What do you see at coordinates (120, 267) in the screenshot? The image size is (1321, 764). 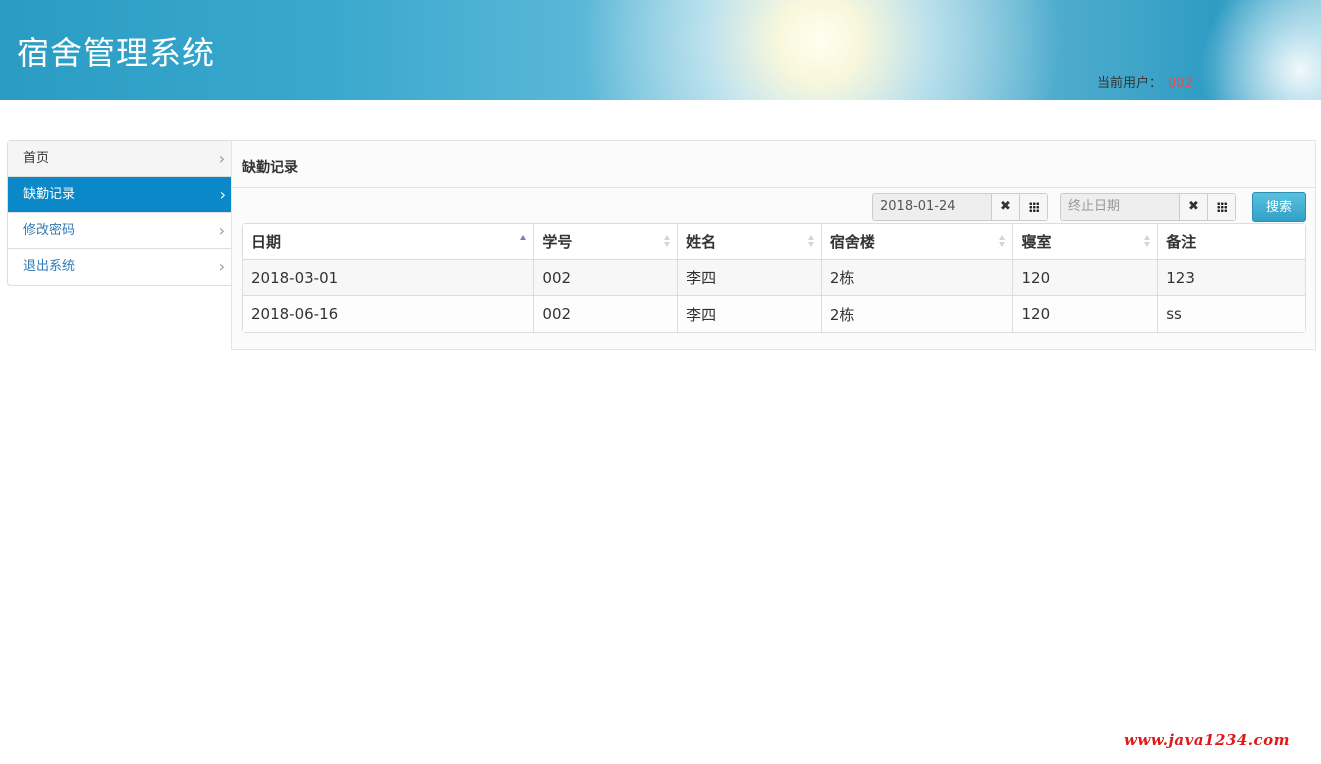 I see `sidebar-item-logout: 退出系统 ›` at bounding box center [120, 267].